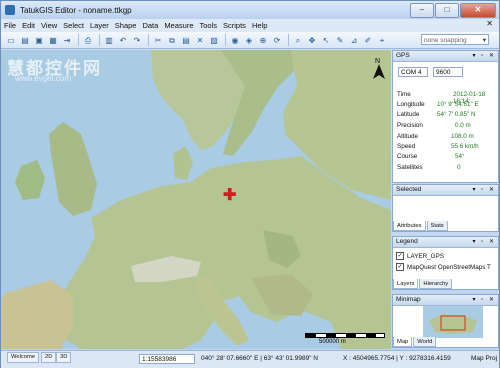  What do you see at coordinates (449, 267) in the screenshot?
I see `legend-layer-mapquest-label: MapQuest OpenStreetMaps T` at bounding box center [449, 267].